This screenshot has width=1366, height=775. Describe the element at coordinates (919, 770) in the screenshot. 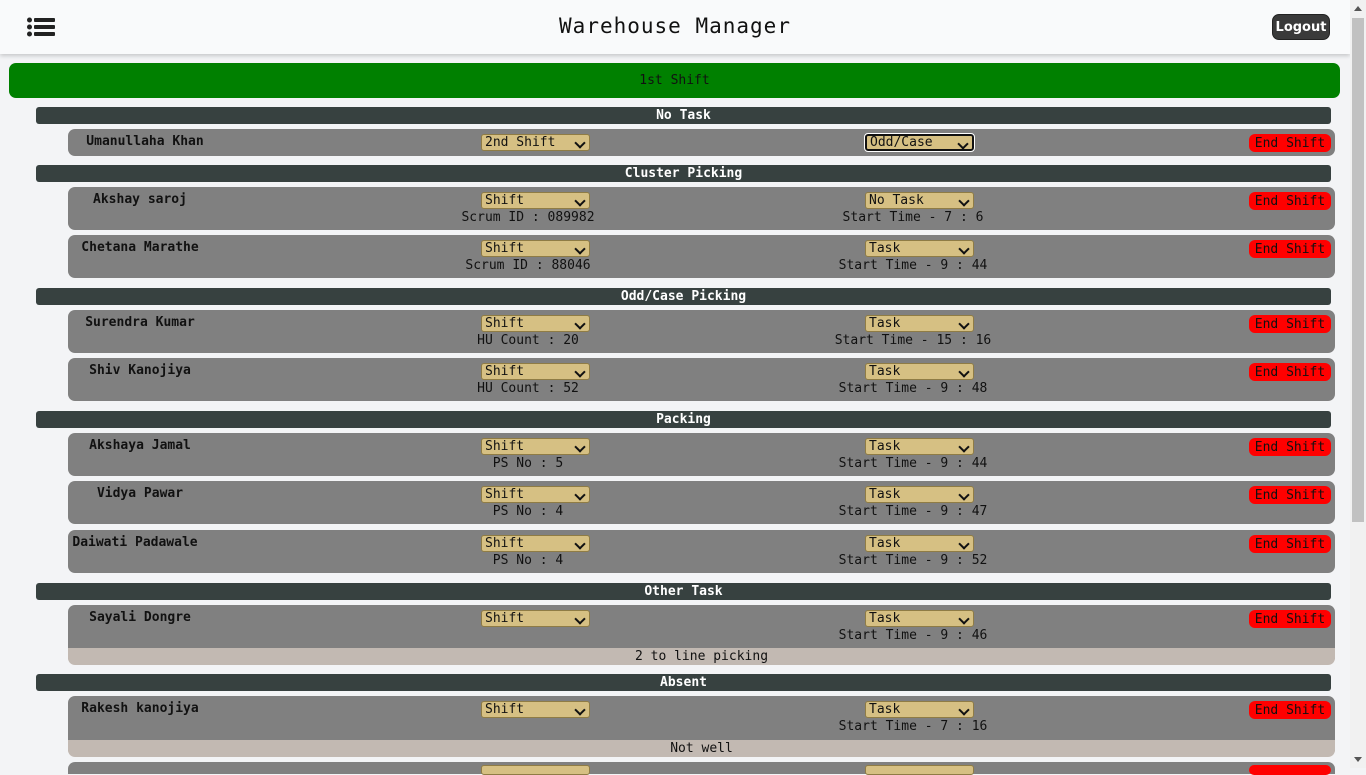

I see `task-select` at that location.